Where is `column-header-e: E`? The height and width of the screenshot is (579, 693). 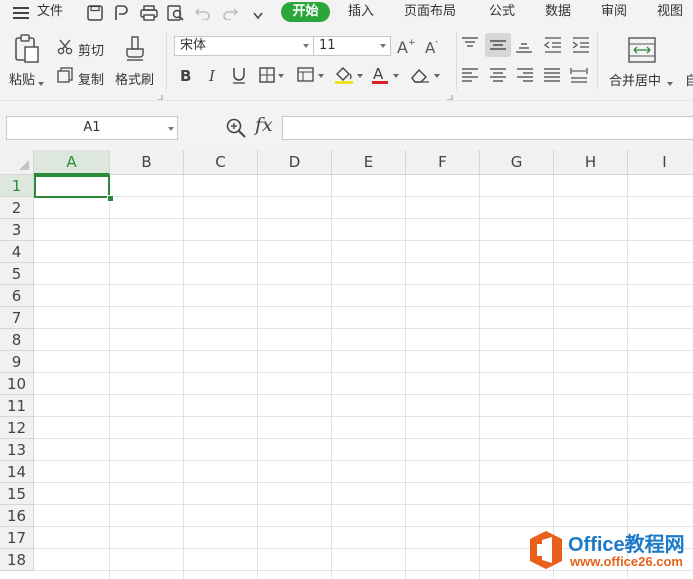 column-header-e: E is located at coordinates (369, 162).